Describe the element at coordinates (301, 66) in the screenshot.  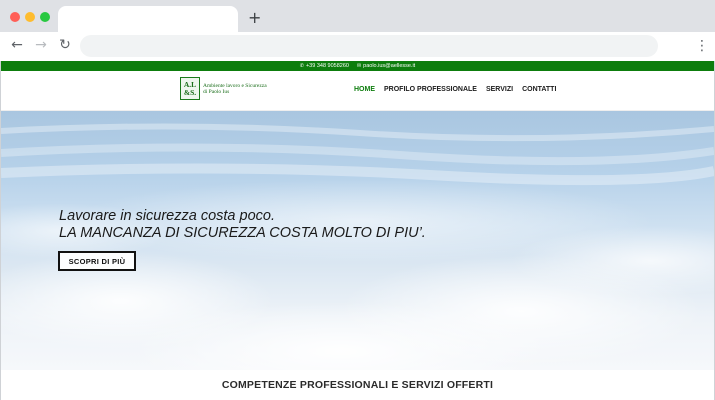
I see `phone-icon: ✆` at that location.